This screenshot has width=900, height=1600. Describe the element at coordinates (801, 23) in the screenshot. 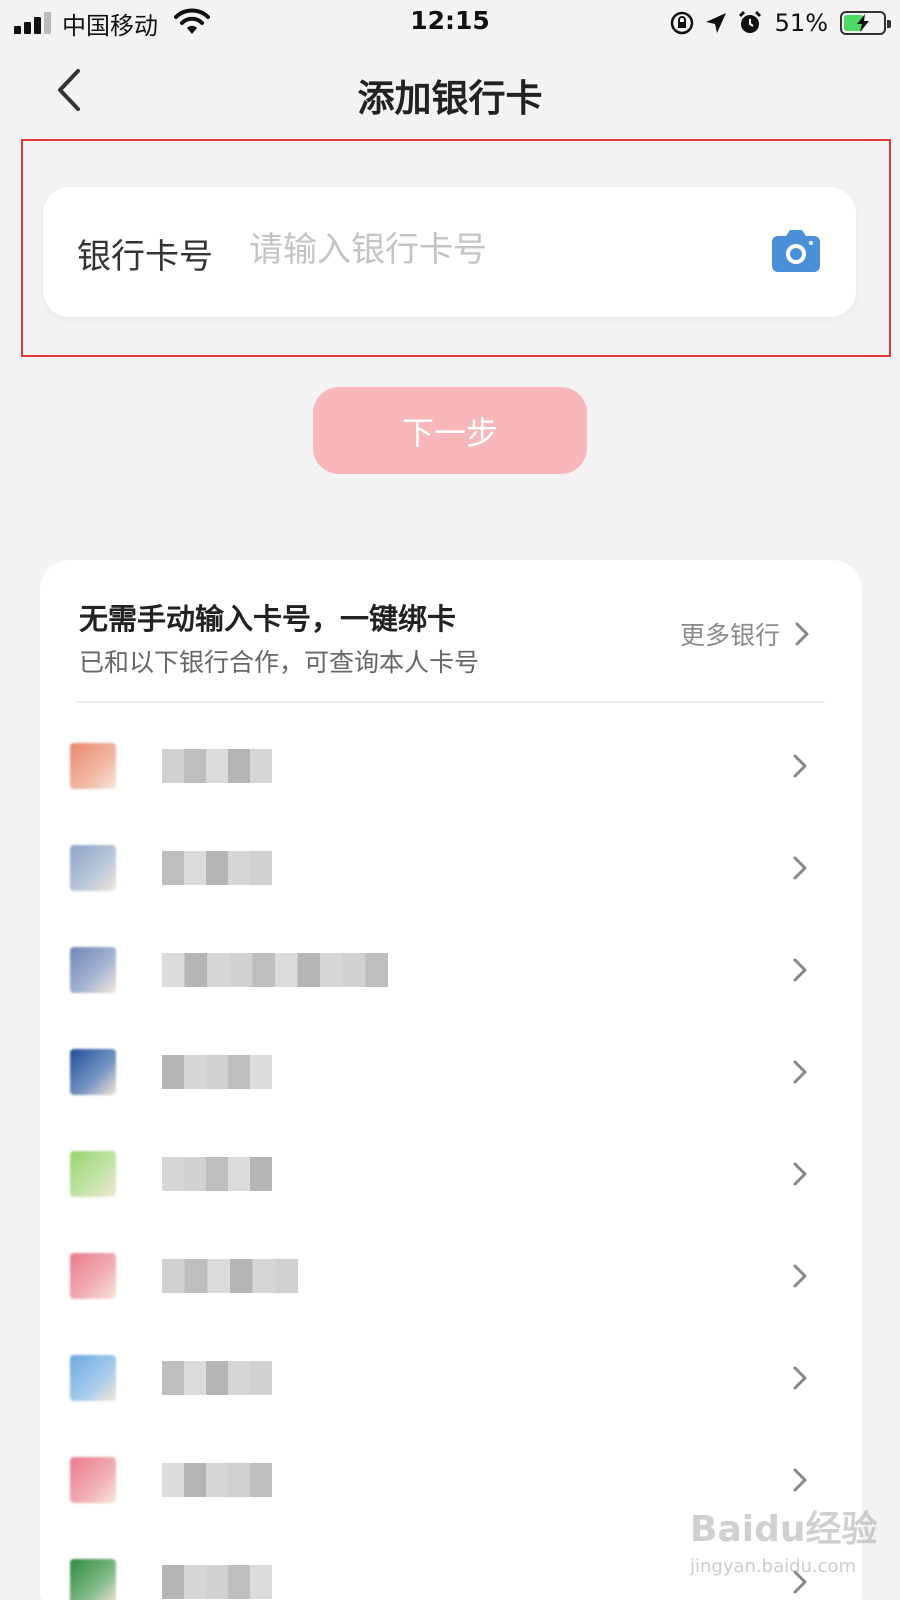

I see `battery-percent: 51%` at that location.